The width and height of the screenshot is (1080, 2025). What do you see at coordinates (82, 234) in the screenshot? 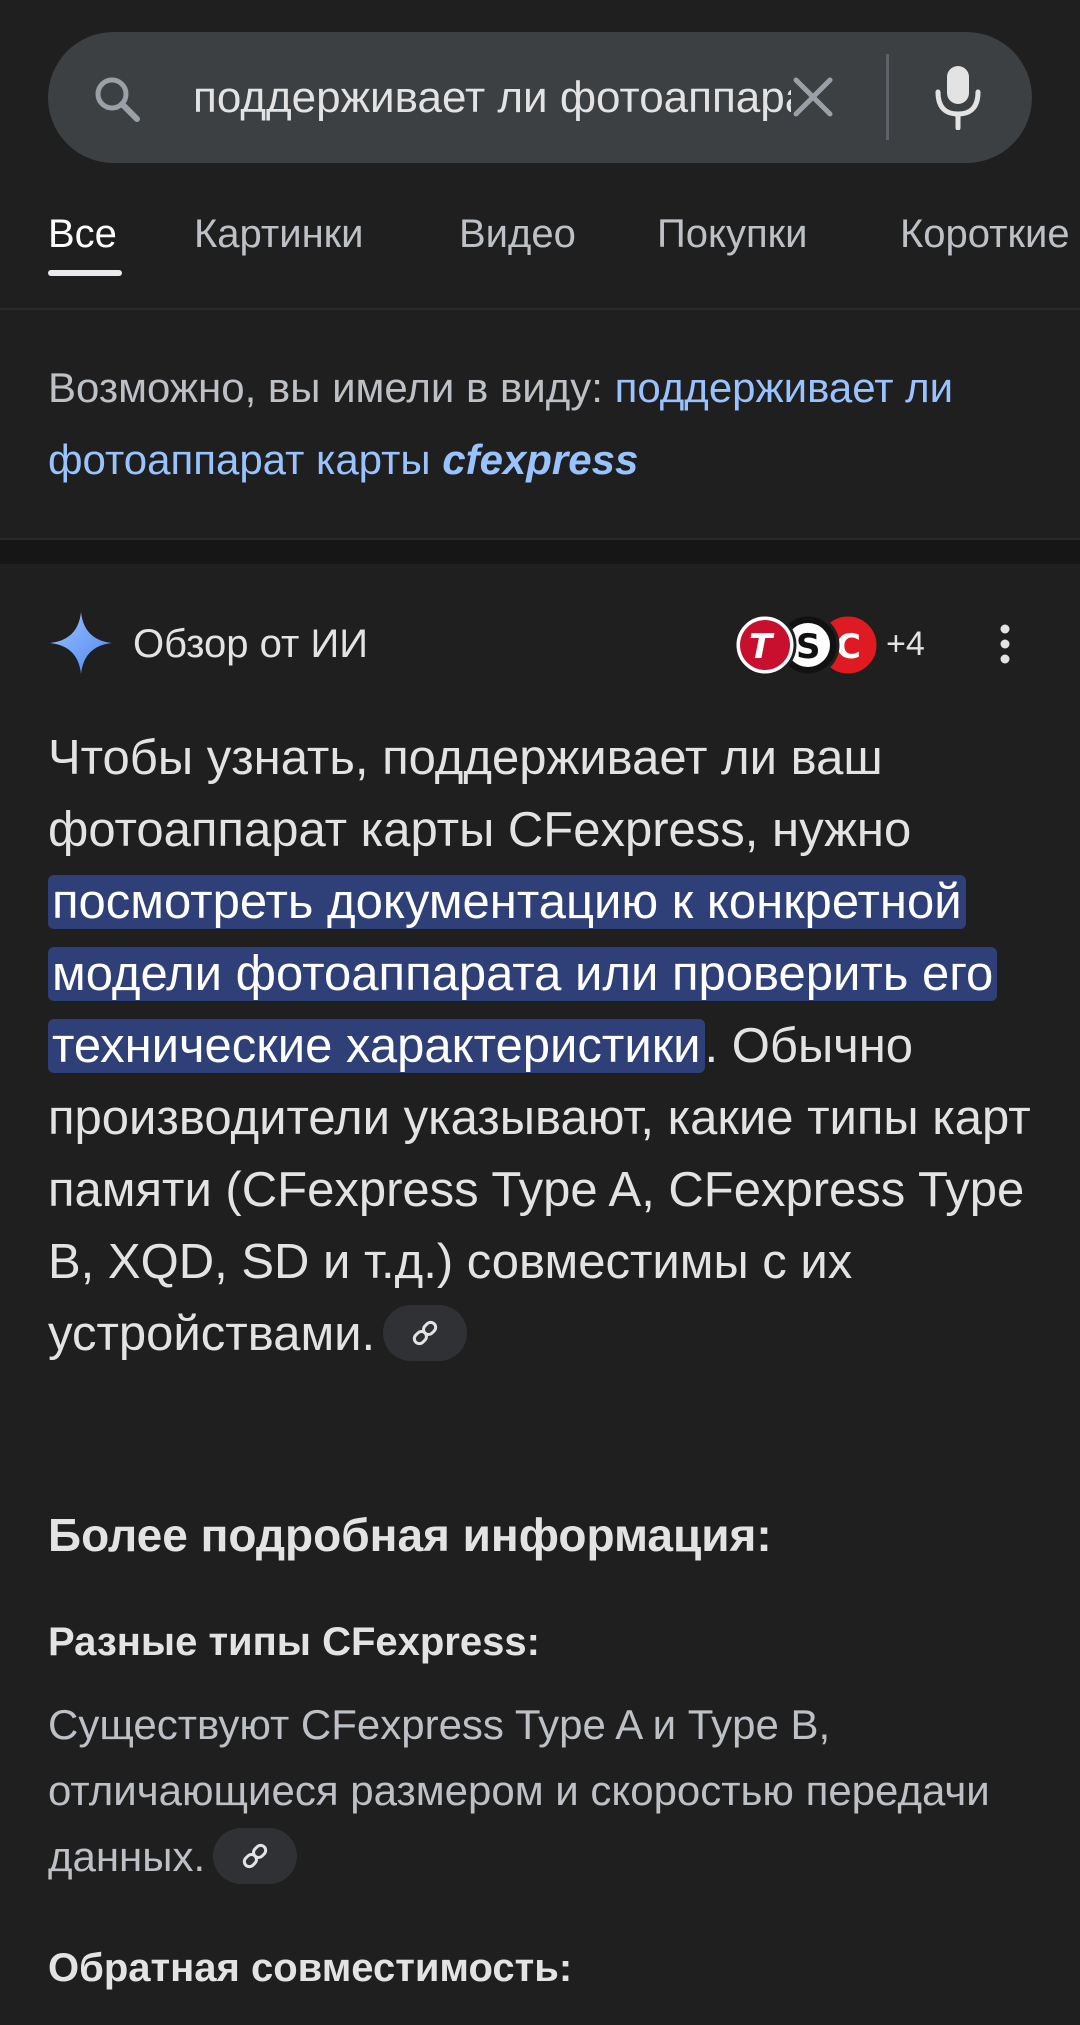
I see `tab-all: Все` at bounding box center [82, 234].